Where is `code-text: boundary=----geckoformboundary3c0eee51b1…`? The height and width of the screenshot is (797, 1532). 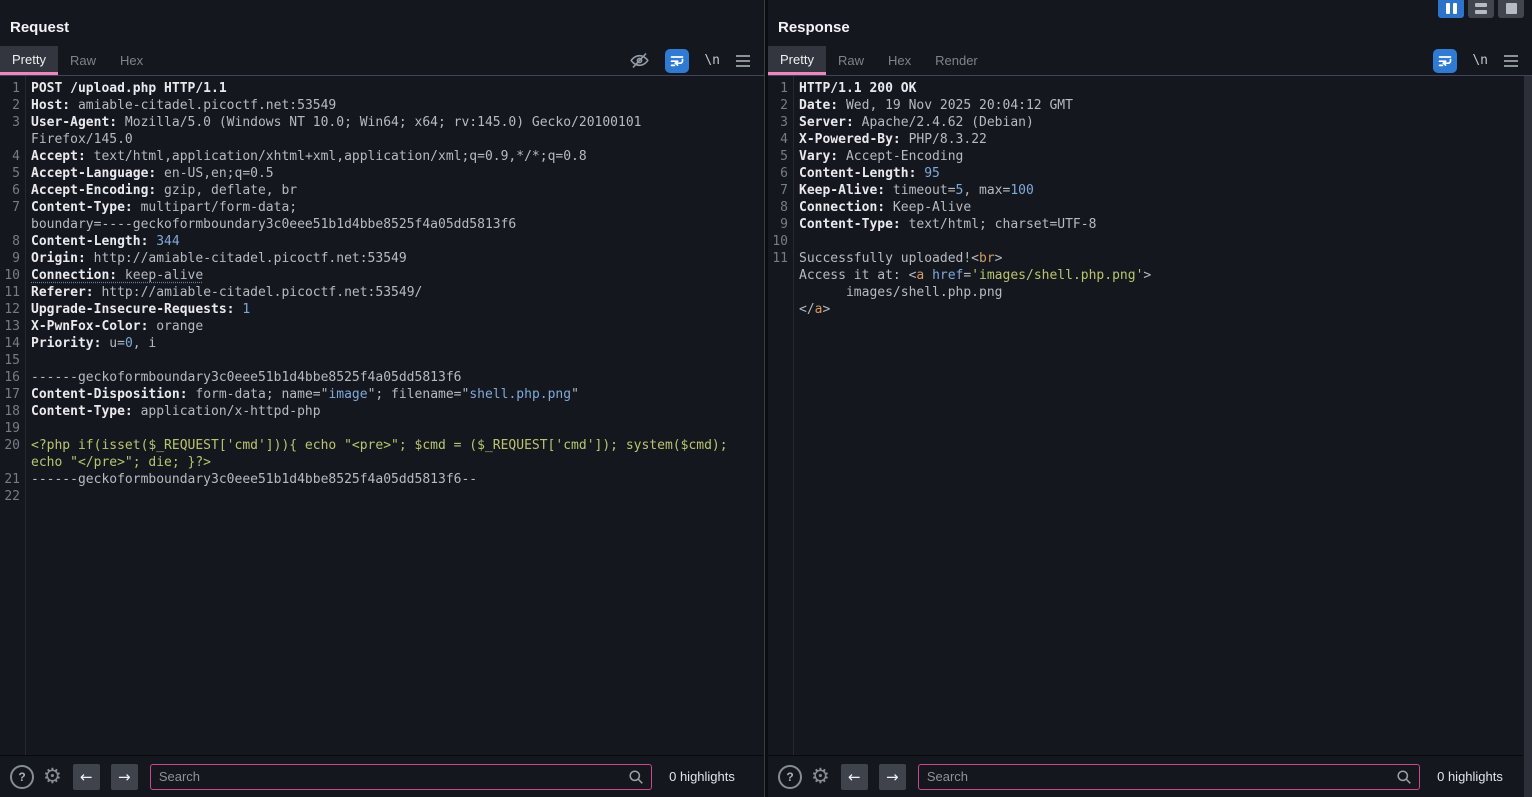
code-text: boundary=----geckoformboundary3c0eee51b1… is located at coordinates (274, 224).